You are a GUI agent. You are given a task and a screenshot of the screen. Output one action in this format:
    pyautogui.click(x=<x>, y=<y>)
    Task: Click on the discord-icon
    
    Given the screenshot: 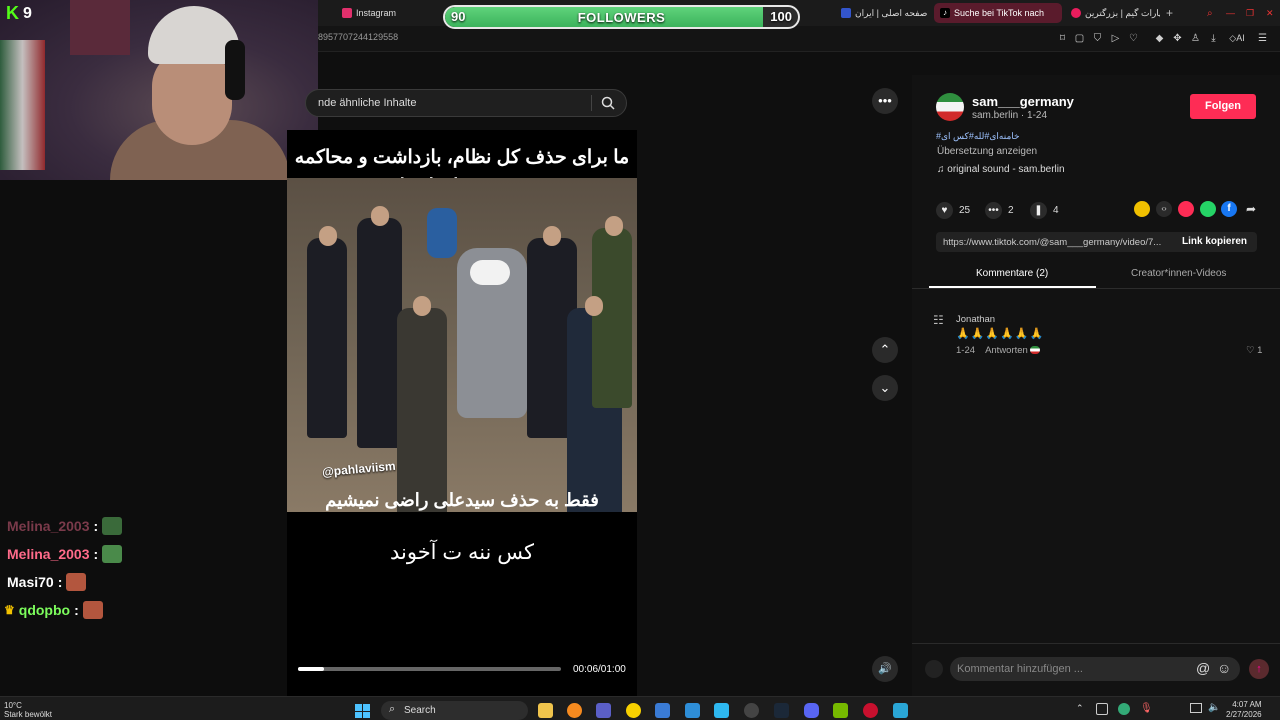 What is the action you would take?
    pyautogui.click(x=811, y=710)
    